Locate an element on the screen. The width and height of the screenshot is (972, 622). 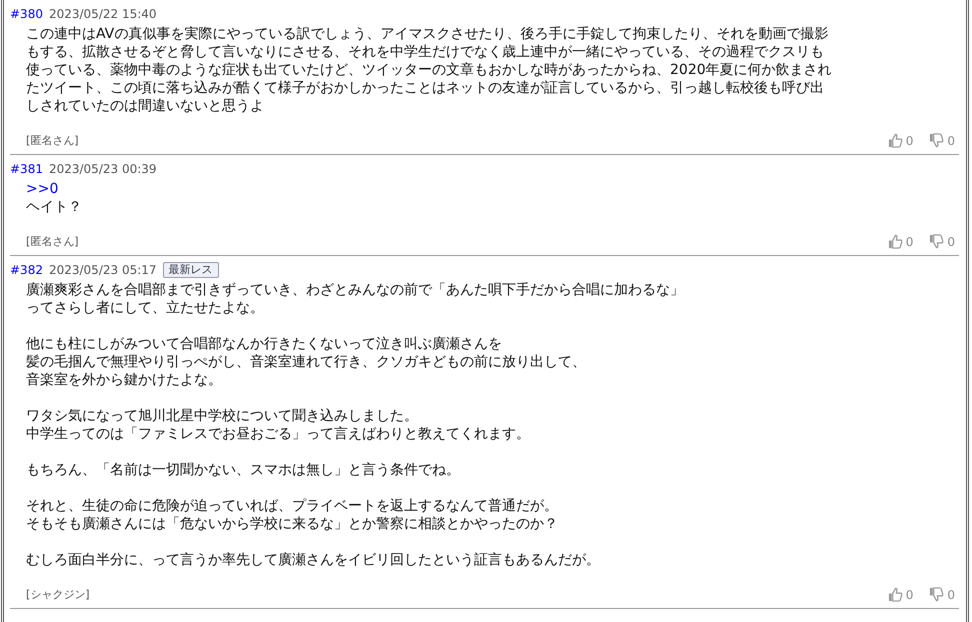
author-name: [シャクジン] is located at coordinates (58, 594).